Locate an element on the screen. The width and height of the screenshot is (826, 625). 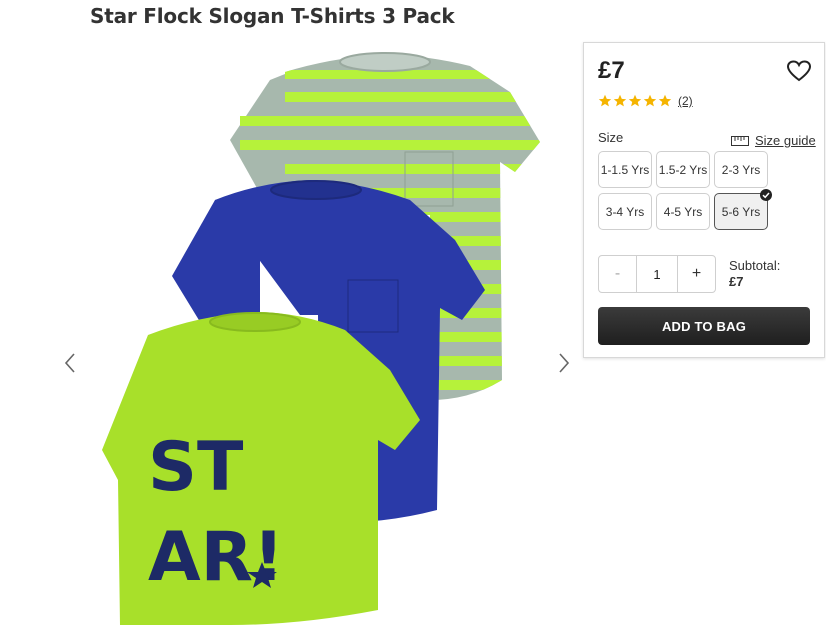
size-option-label: 5-6 Yrs is located at coordinates (741, 211).